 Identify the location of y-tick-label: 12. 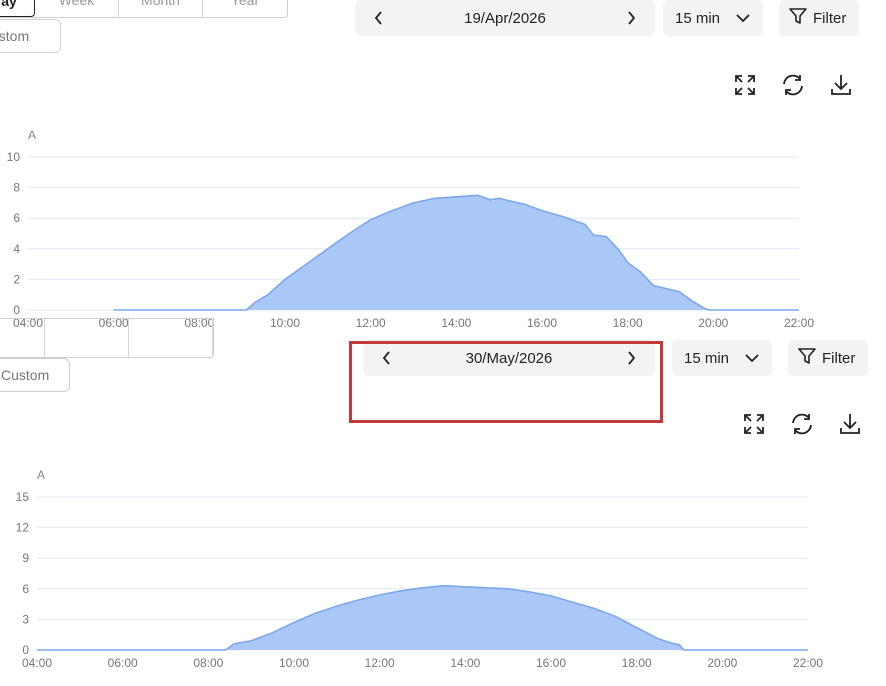
(23, 528).